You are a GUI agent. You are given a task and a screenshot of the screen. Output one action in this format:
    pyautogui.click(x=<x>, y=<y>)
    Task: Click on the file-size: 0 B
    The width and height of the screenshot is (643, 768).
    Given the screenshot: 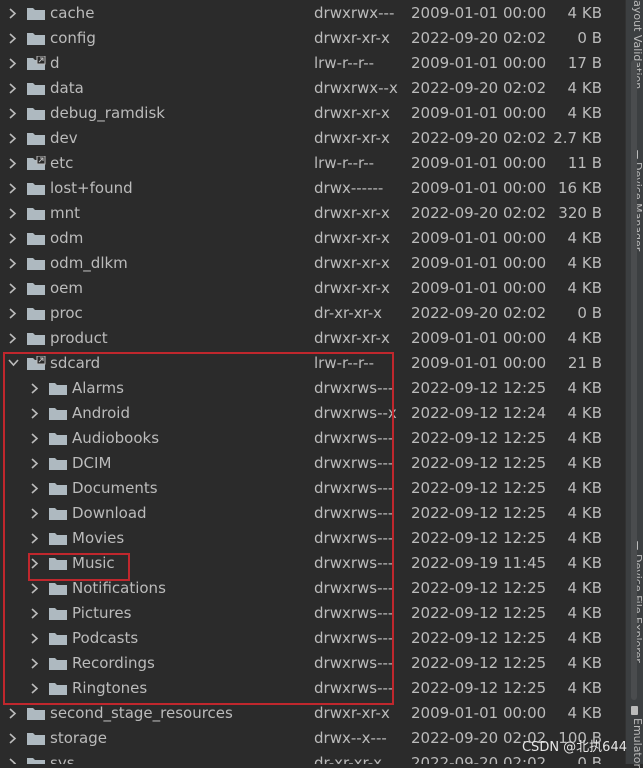 What is the action you would take?
    pyautogui.click(x=589, y=313)
    